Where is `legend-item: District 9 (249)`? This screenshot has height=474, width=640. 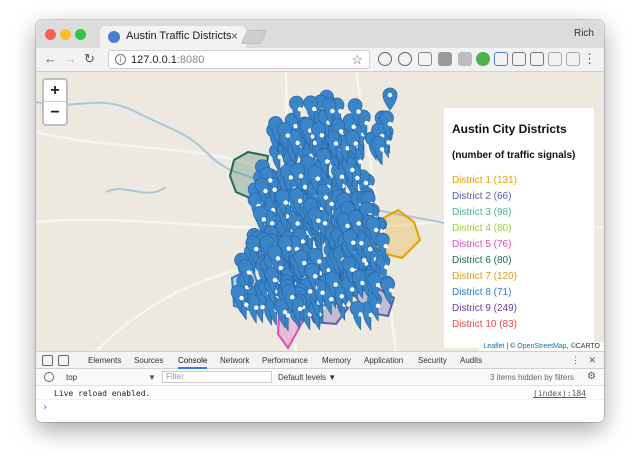 legend-item: District 9 (249) is located at coordinates (485, 308).